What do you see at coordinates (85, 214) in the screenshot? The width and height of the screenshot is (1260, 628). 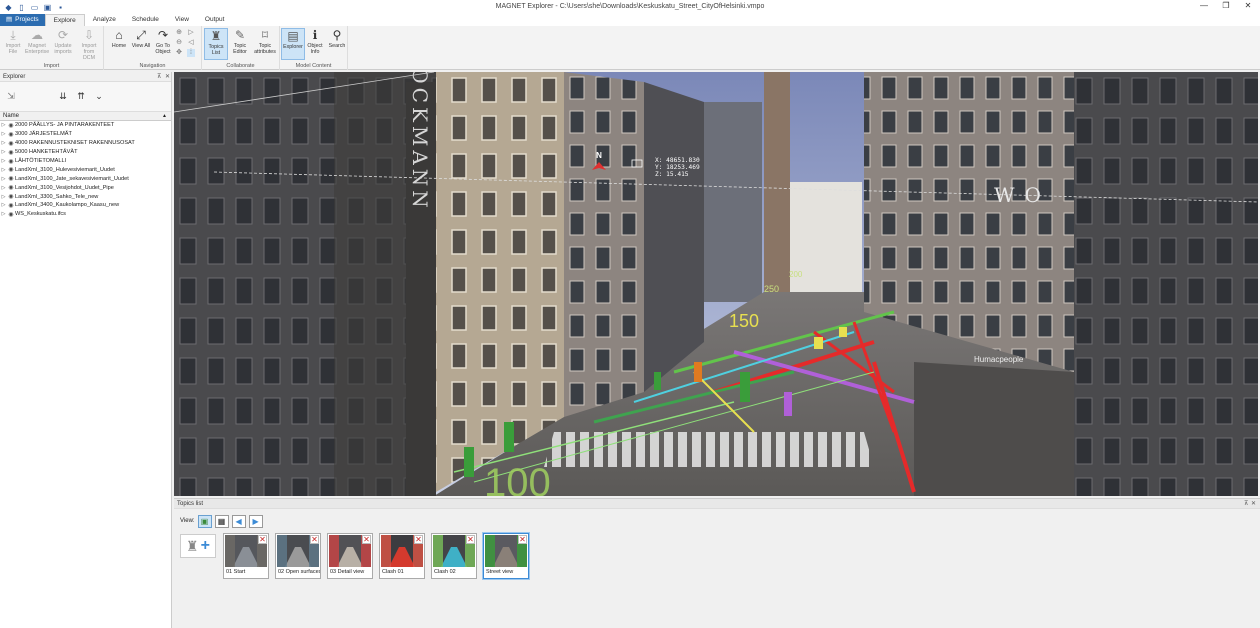 I see `tree-item: ▷ ◉ WS_Keskuskatu.ifcs` at bounding box center [85, 214].